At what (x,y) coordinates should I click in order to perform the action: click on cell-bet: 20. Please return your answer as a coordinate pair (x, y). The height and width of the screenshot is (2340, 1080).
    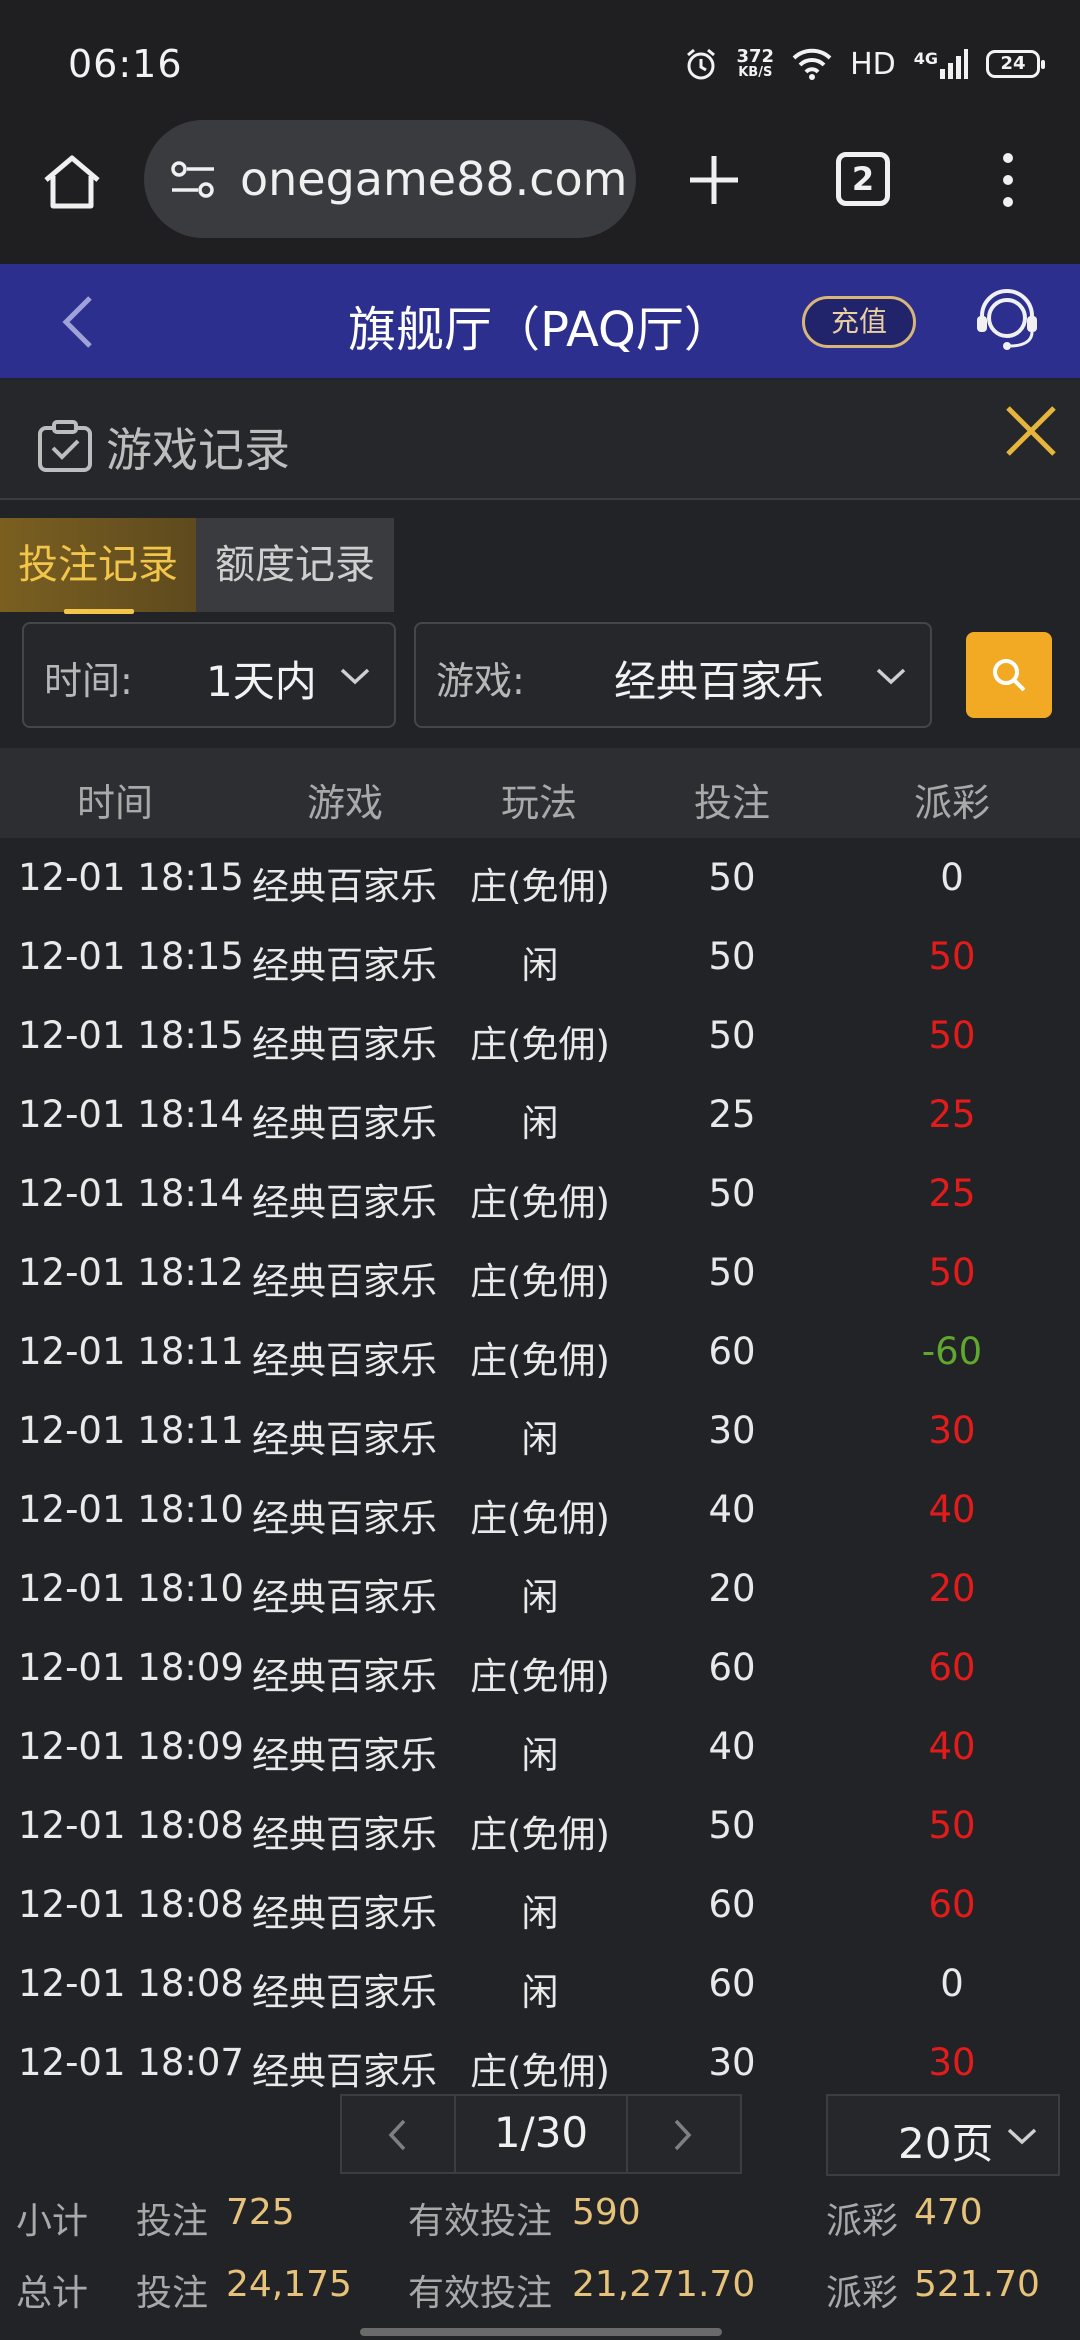
    Looking at the image, I should click on (732, 1588).